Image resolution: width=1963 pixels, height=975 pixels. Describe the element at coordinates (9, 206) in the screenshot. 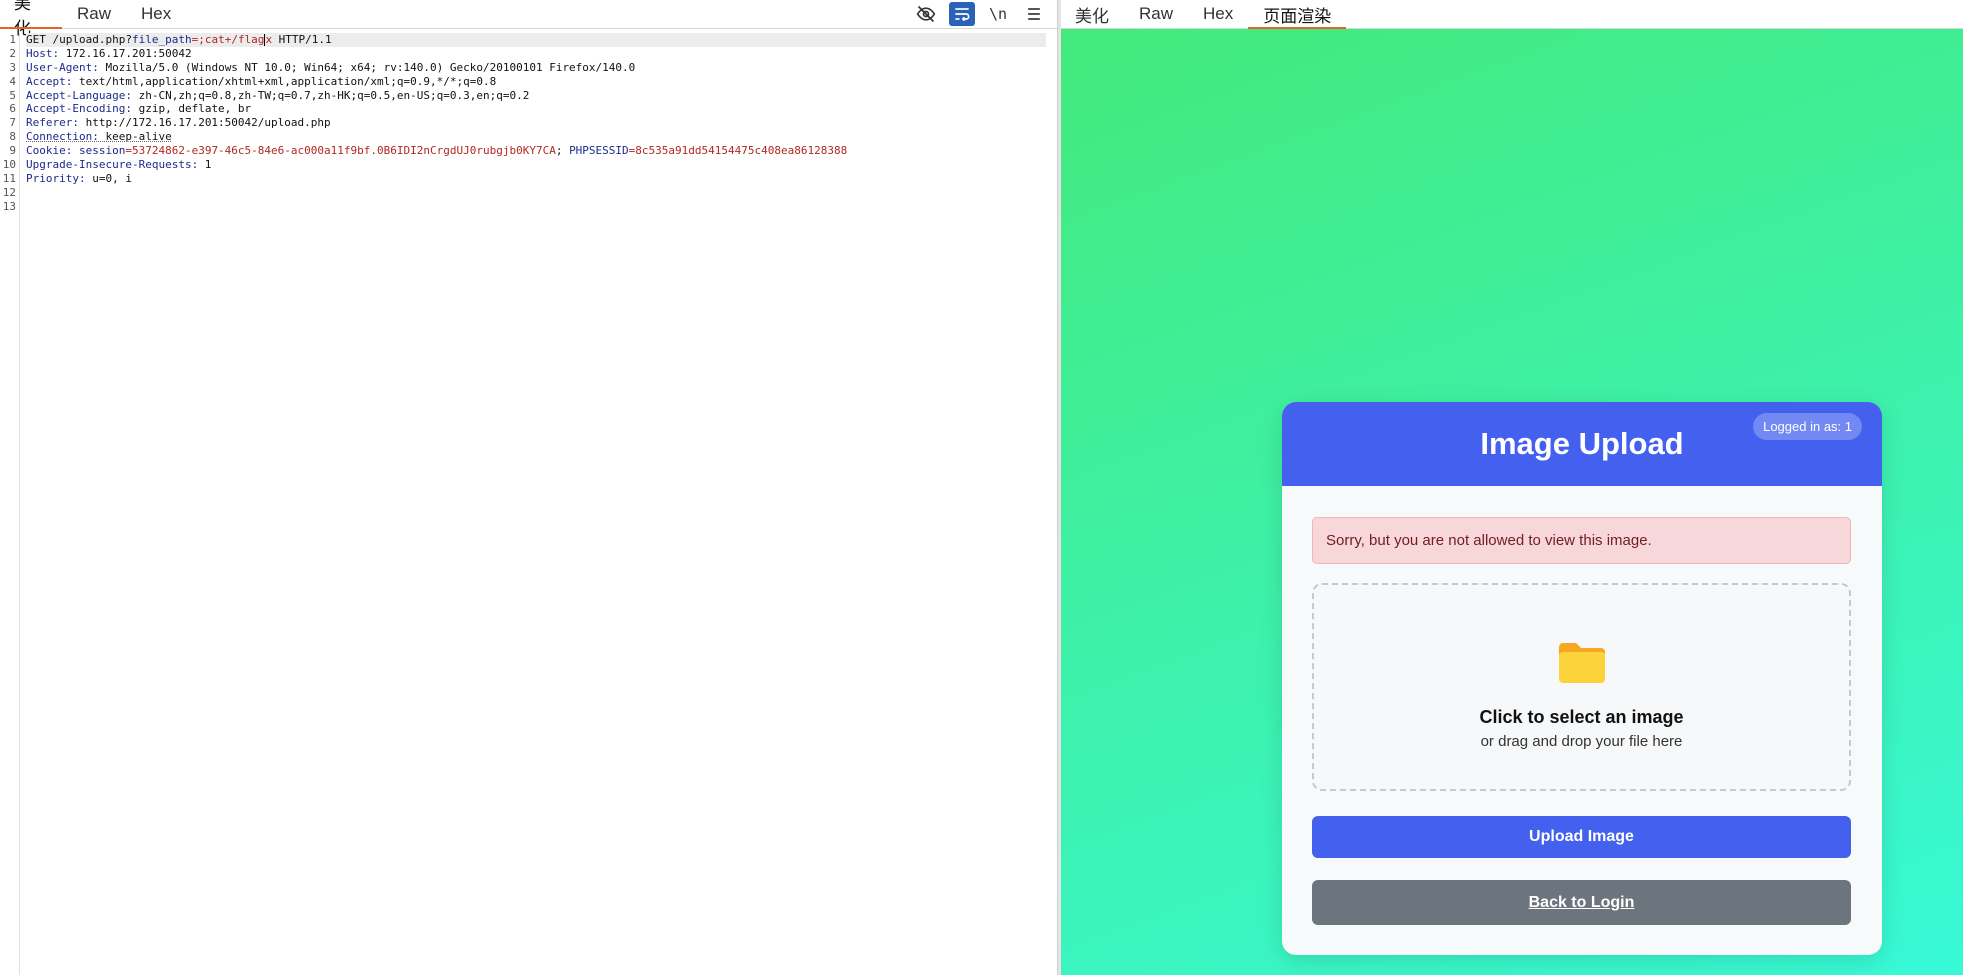

I see `line-number: 13` at that location.